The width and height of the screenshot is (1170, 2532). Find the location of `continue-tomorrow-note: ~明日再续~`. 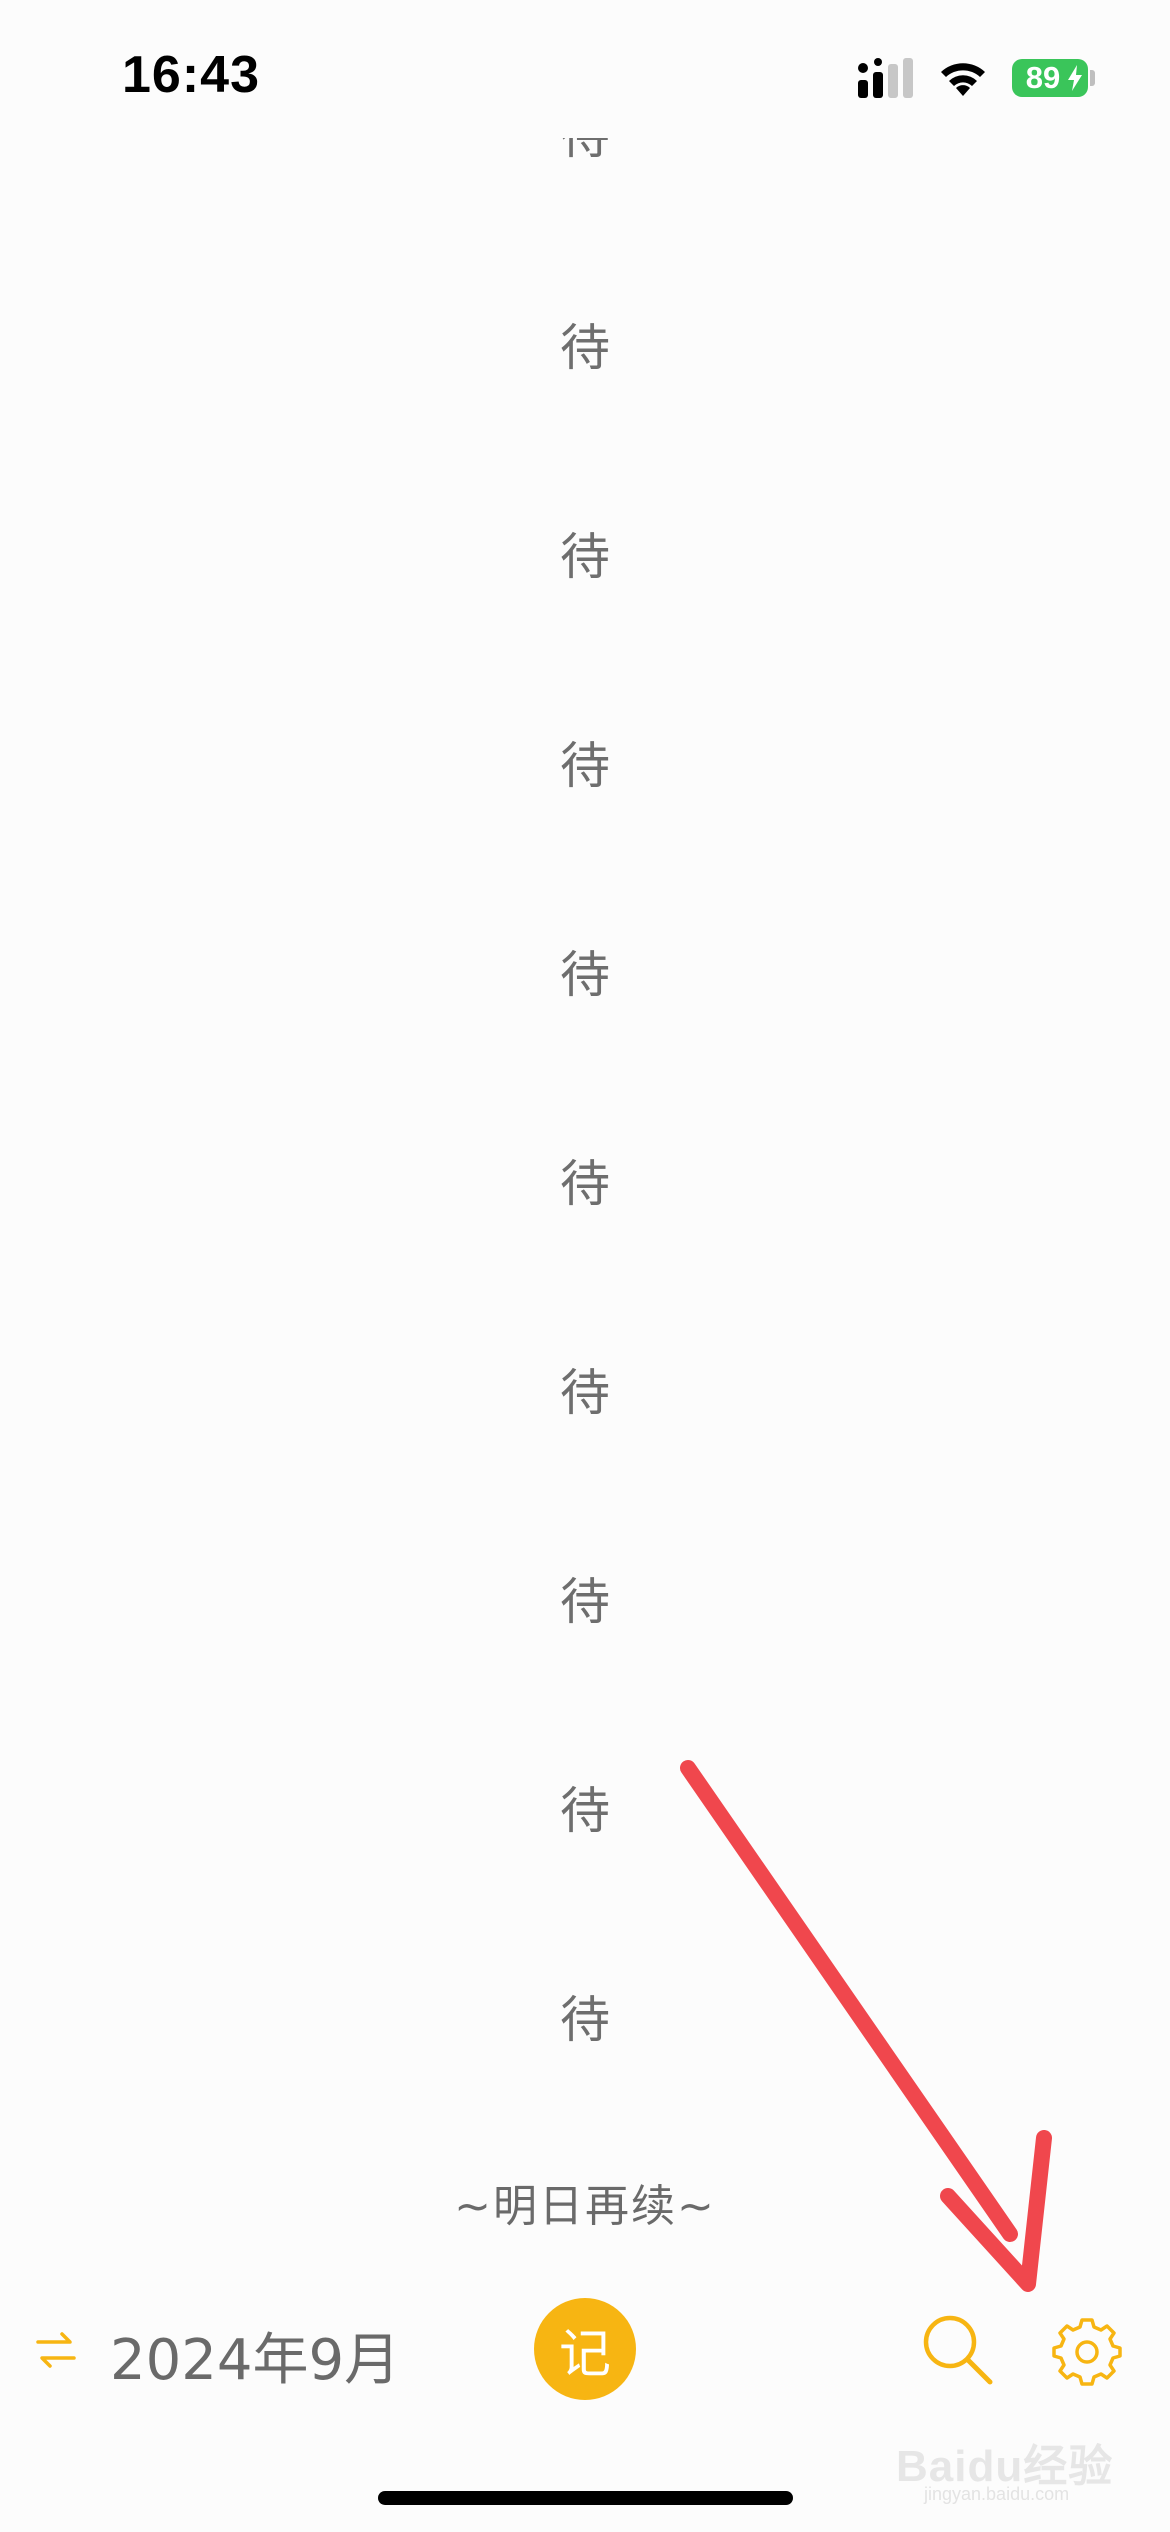

continue-tomorrow-note: ~明日再续~ is located at coordinates (585, 2206).